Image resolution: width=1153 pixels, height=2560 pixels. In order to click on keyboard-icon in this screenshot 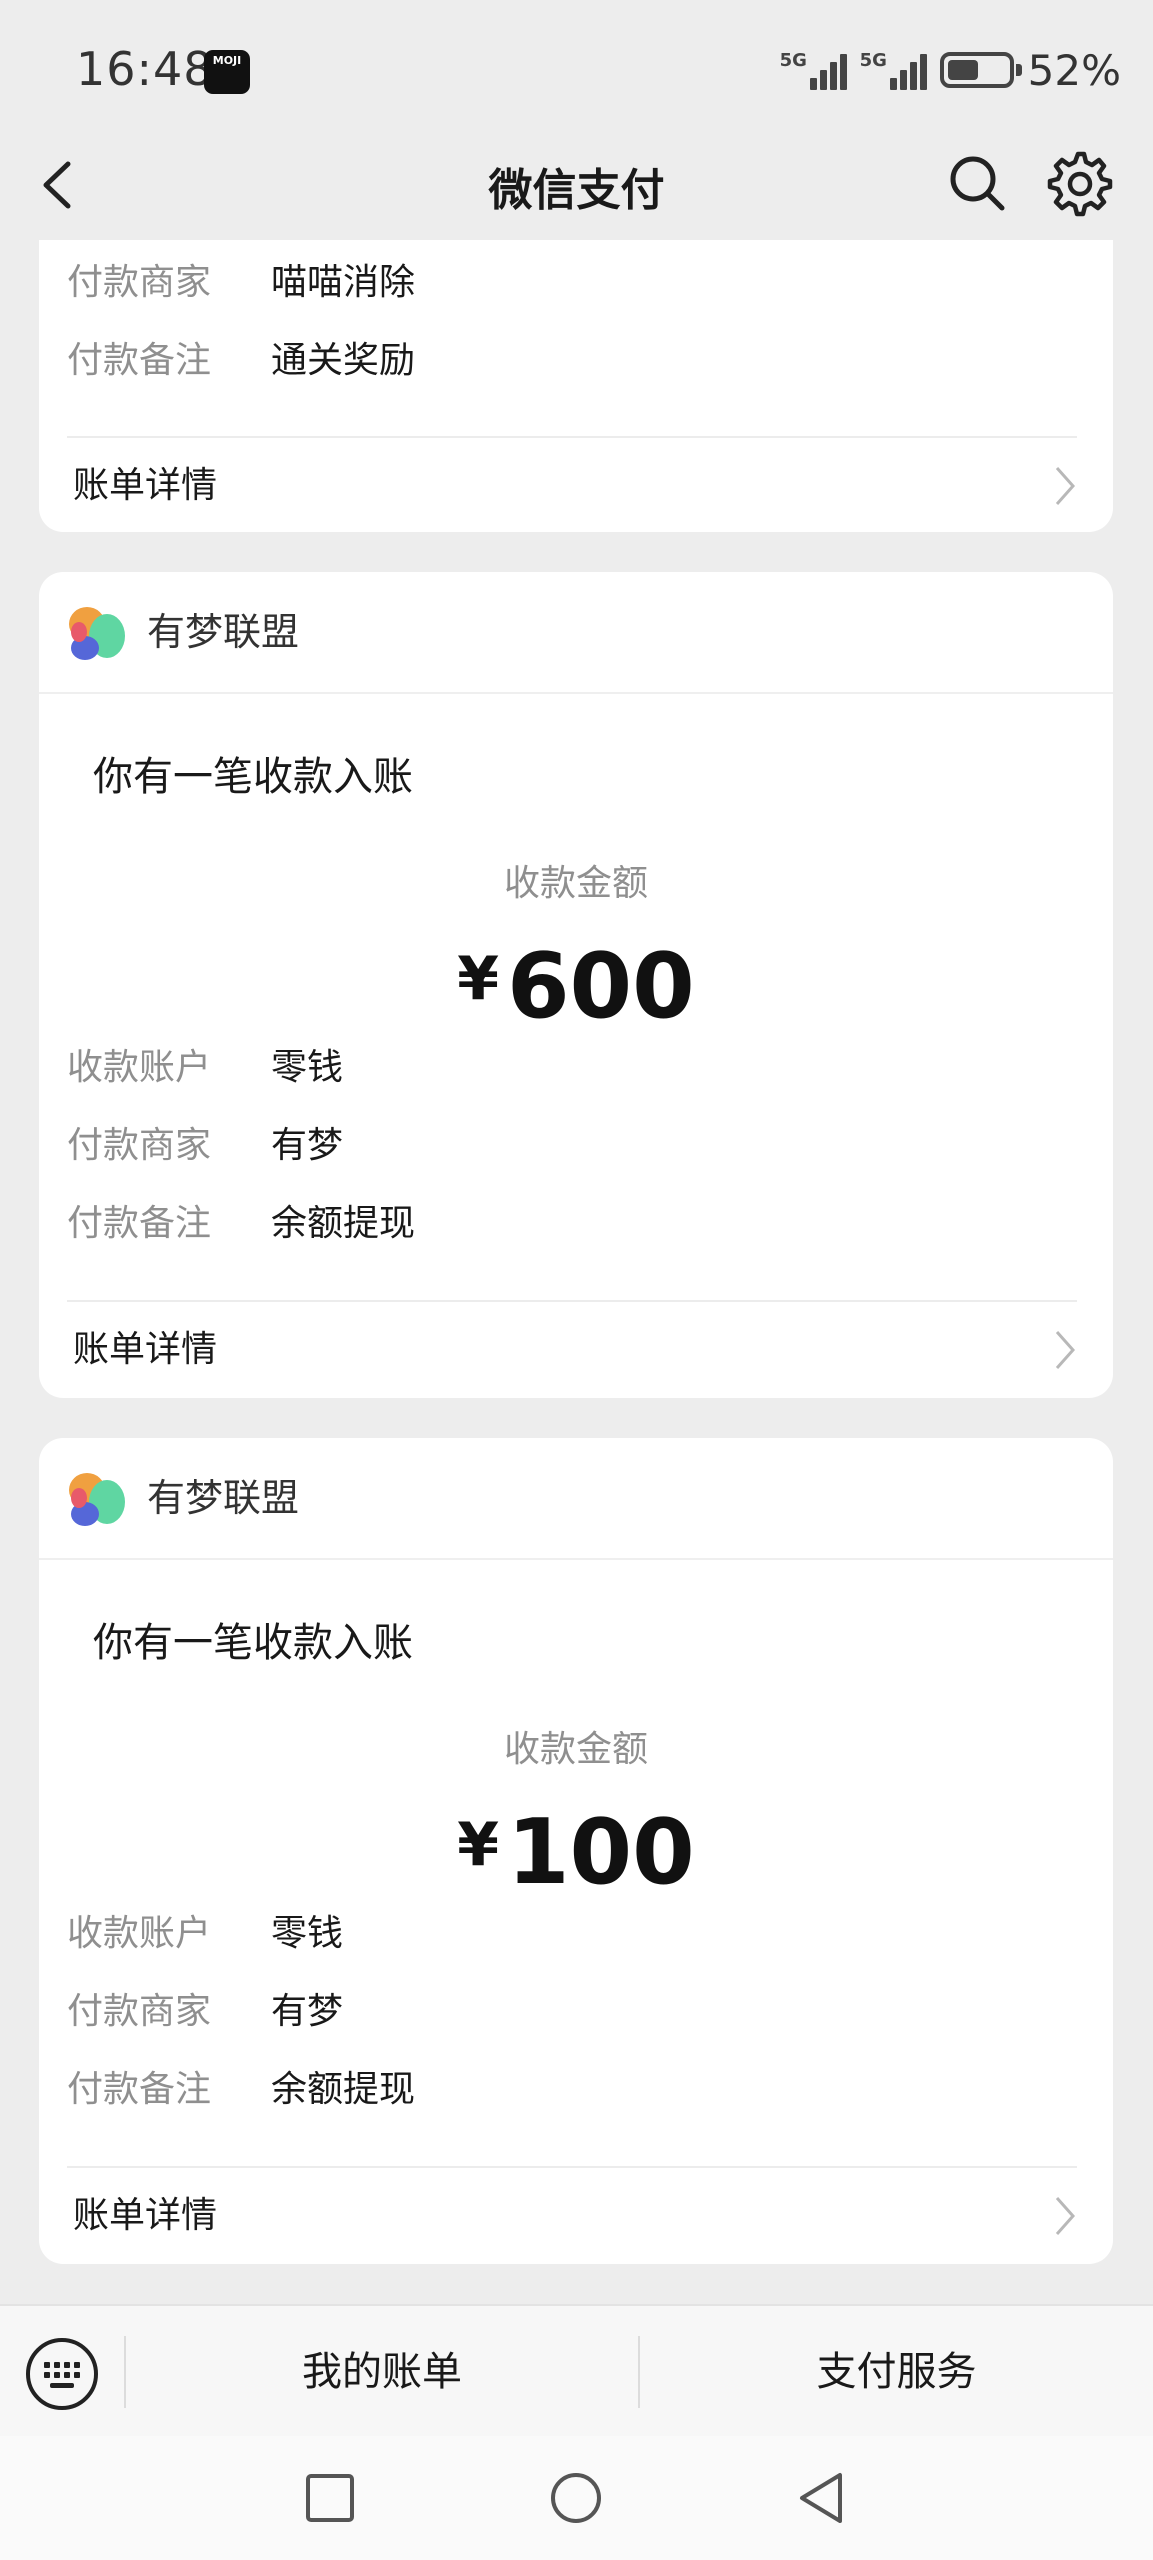, I will do `click(62, 2374)`.